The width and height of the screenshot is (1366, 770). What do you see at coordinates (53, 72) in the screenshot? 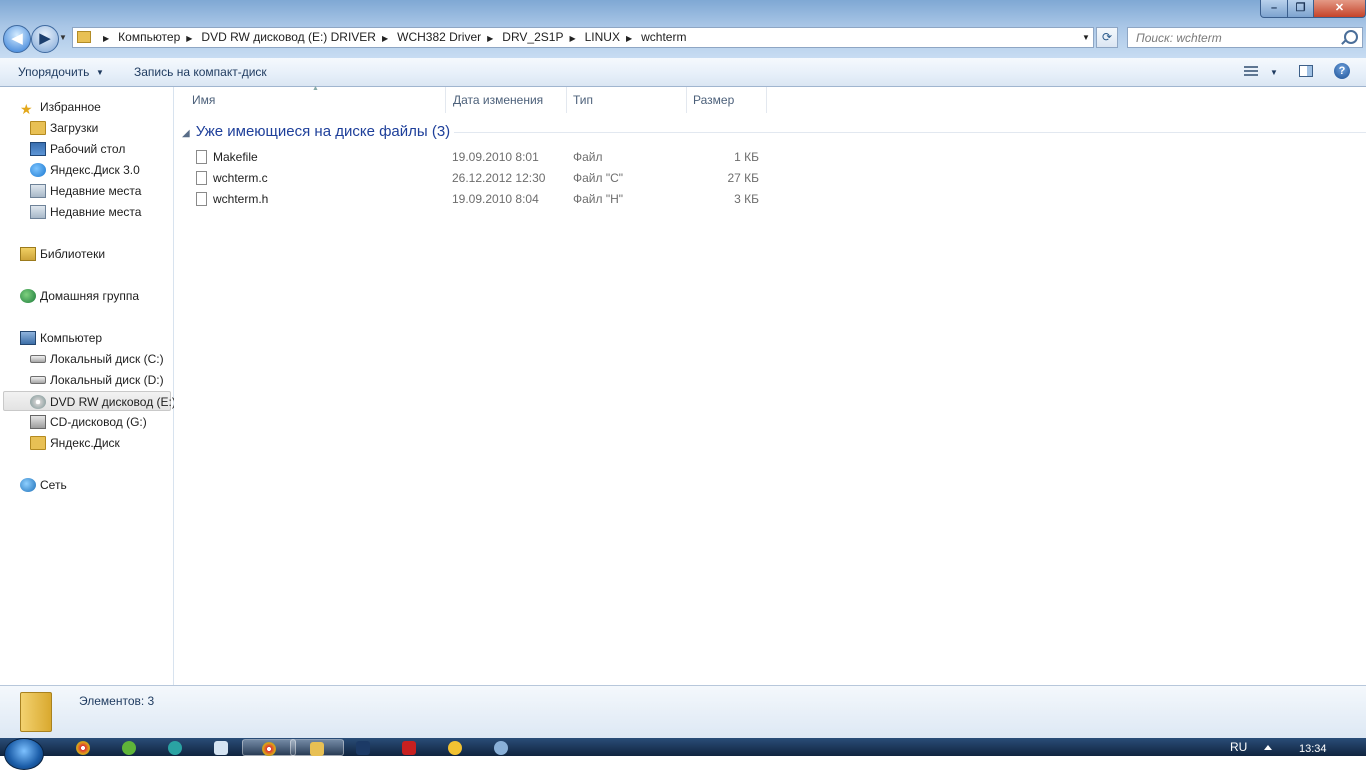
I see `organize-button: Упорядочить` at bounding box center [53, 72].